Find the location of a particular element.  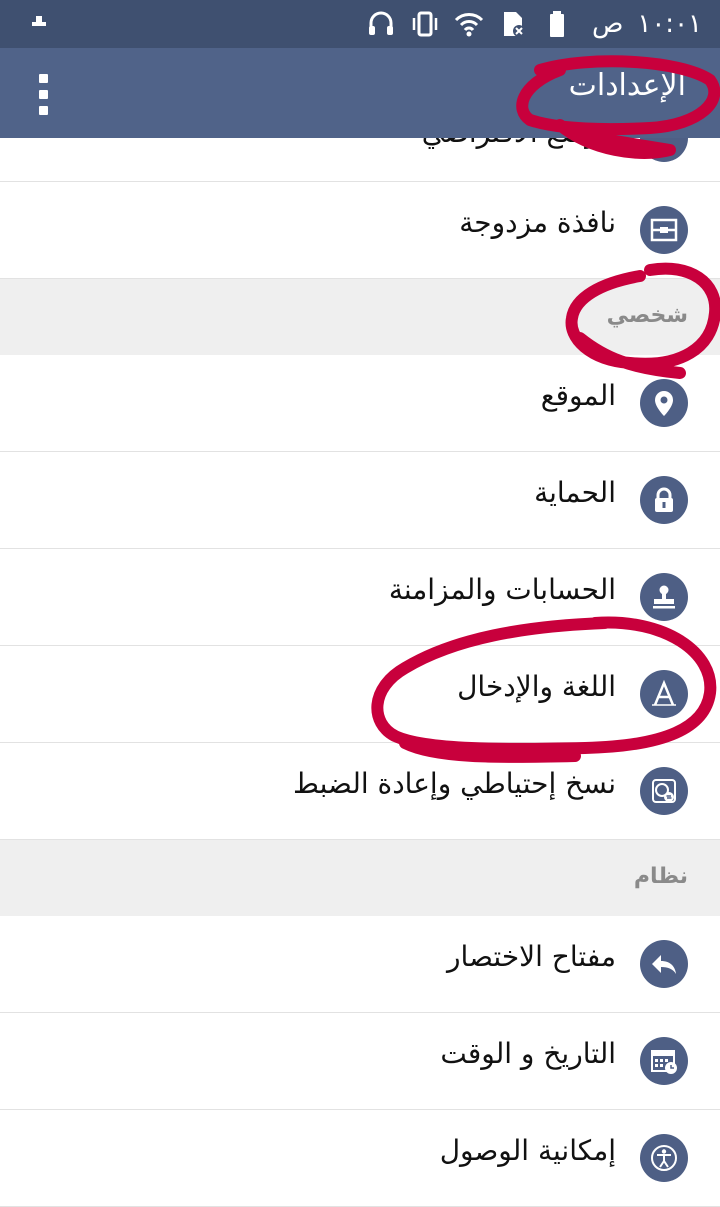

list-item-label: مفتاح الاختصار is located at coordinates (531, 956).